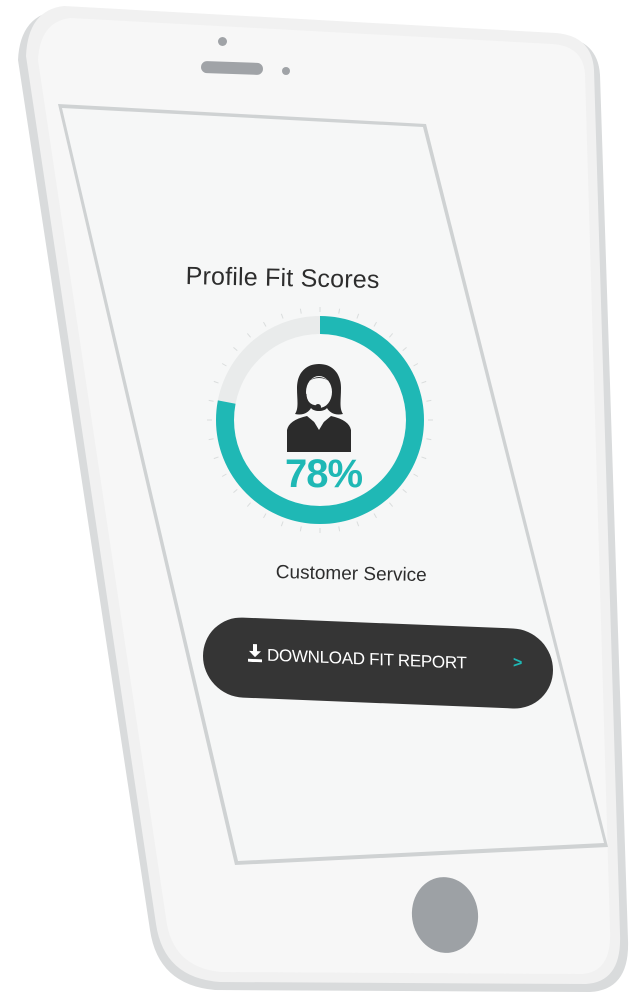 This screenshot has width=633, height=1000. What do you see at coordinates (367, 659) in the screenshot?
I see `download-button-label: DOWNLOAD FIT REPORT` at bounding box center [367, 659].